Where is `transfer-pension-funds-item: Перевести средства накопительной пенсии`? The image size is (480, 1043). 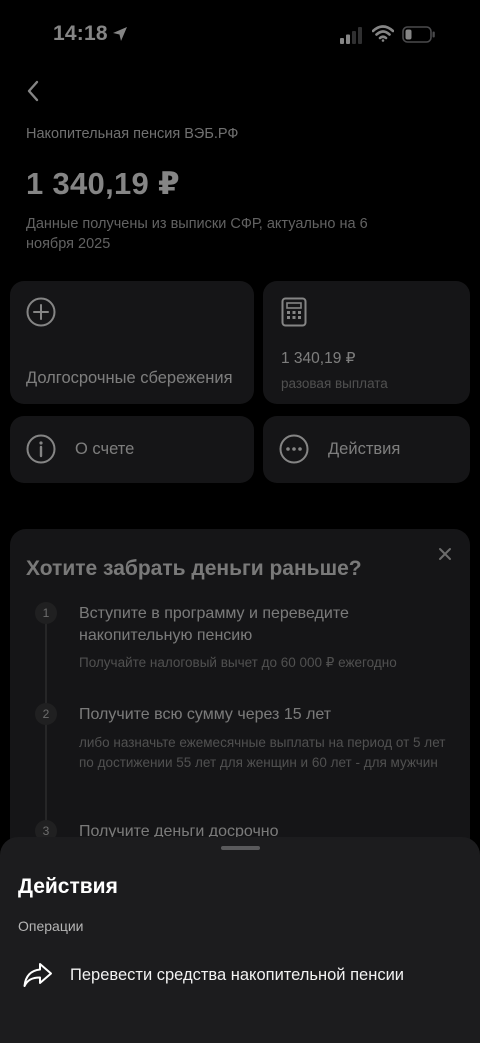 transfer-pension-funds-item: Перевести средства накопительной пенсии is located at coordinates (240, 975).